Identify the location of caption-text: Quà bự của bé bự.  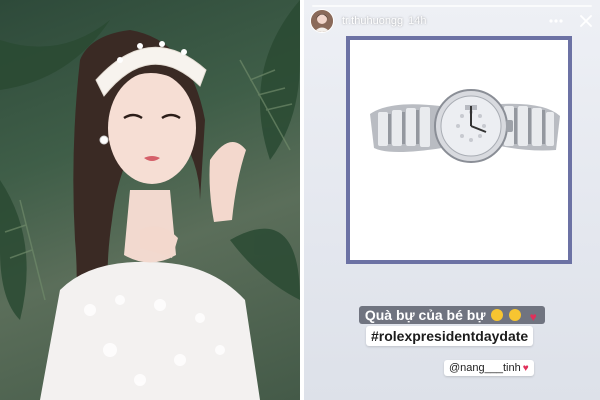
(425, 315).